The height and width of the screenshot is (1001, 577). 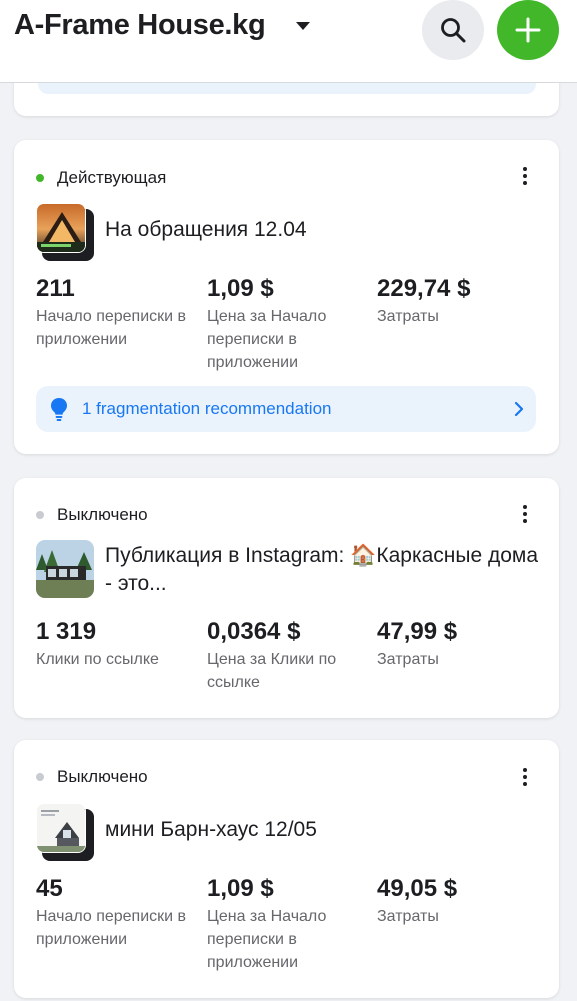 What do you see at coordinates (65, 569) in the screenshot?
I see `instagram-post-image` at bounding box center [65, 569].